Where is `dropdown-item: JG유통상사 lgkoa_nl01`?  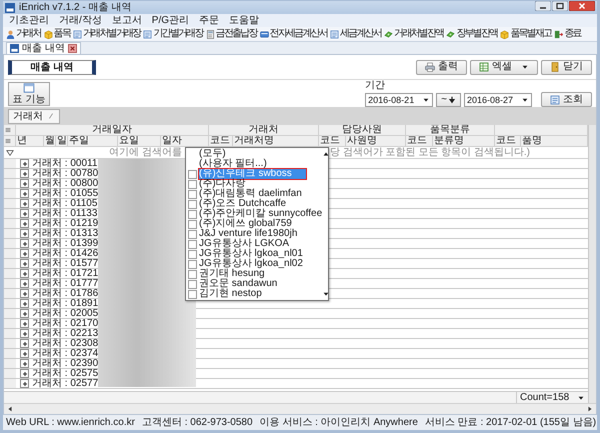 dropdown-item: JG유통상사 lgkoa_nl01 is located at coordinates (251, 254).